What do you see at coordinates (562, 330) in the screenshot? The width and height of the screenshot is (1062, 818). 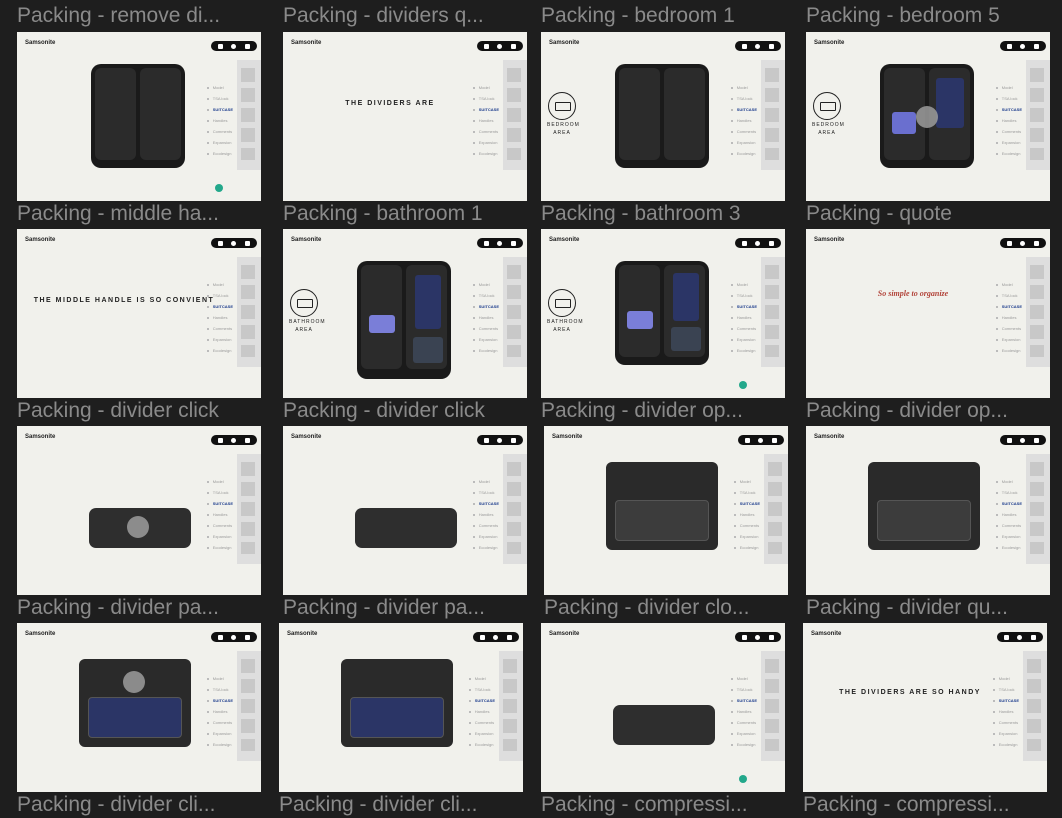 I see `area-label: AREA` at bounding box center [562, 330].